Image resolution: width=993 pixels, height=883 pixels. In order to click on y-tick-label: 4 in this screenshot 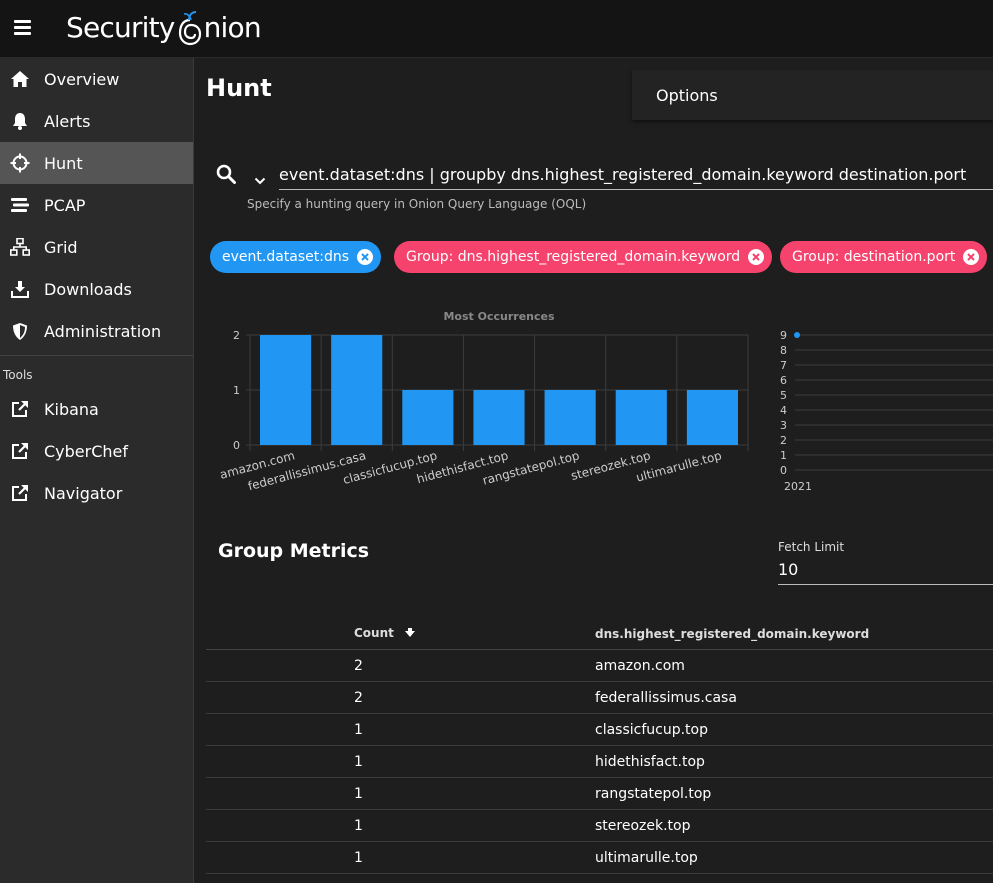, I will do `click(783, 410)`.